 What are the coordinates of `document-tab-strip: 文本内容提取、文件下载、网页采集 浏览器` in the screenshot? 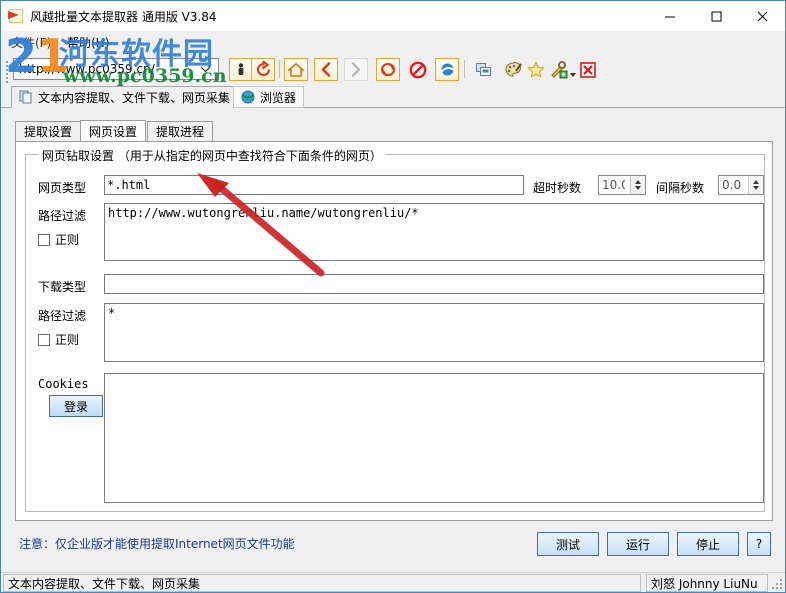 It's located at (393, 97).